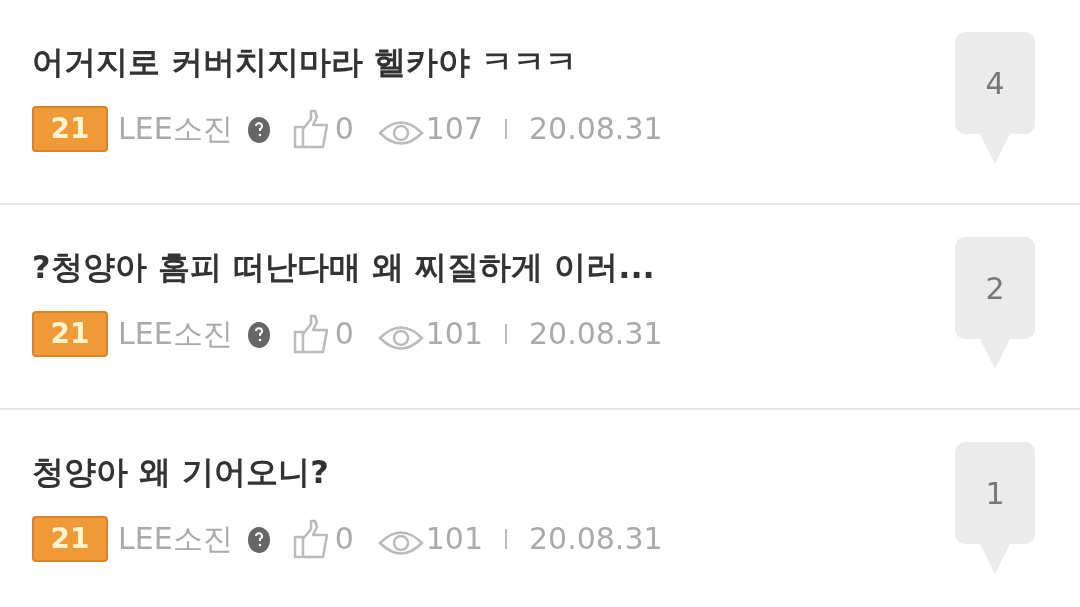 This screenshot has height=607, width=1080. What do you see at coordinates (995, 83) in the screenshot?
I see `comment-count: 4` at bounding box center [995, 83].